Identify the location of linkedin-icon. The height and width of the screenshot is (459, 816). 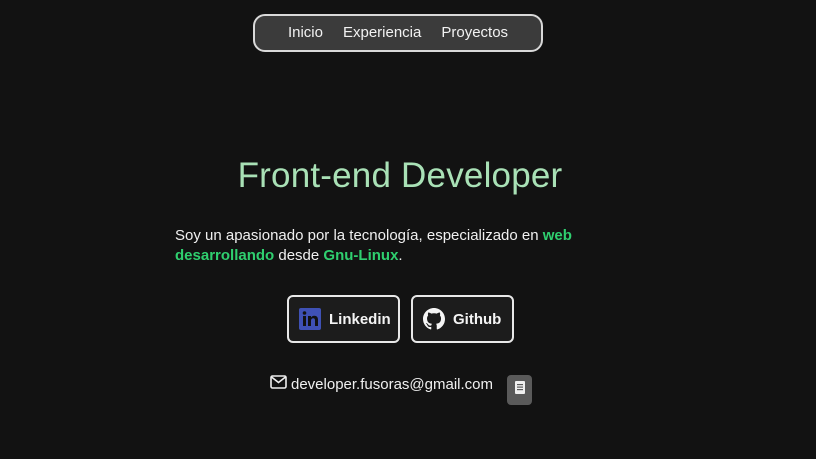
(310, 319).